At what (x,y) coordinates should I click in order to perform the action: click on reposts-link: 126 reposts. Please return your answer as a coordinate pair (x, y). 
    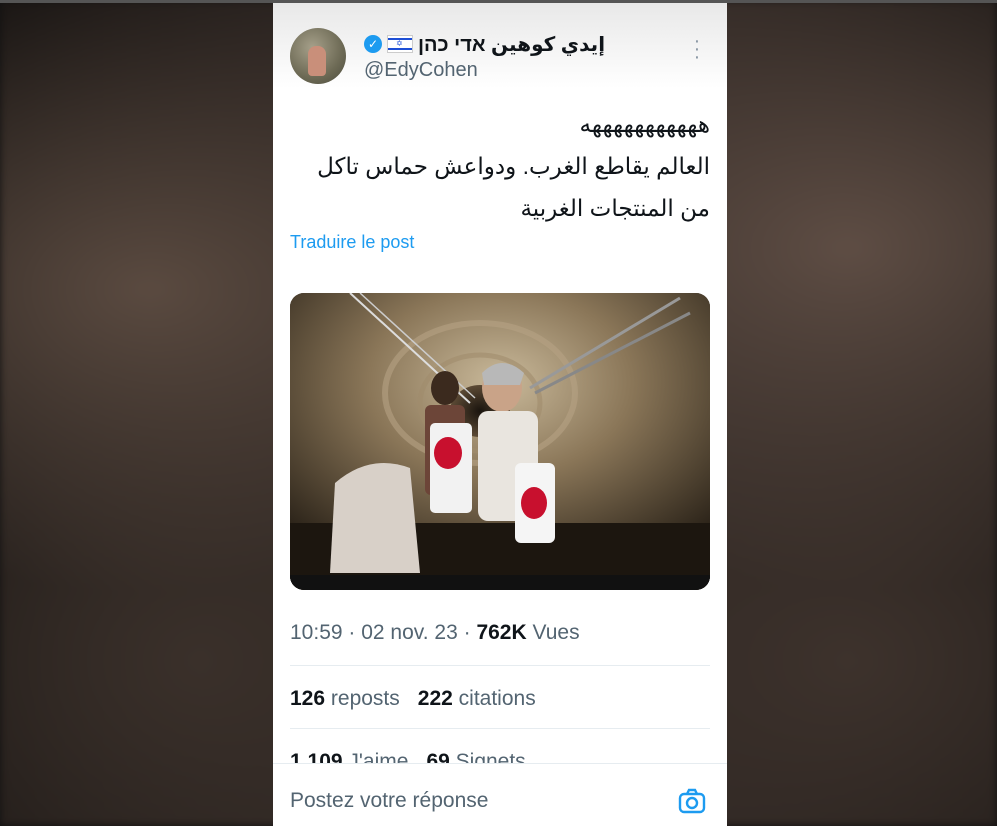
    Looking at the image, I should click on (345, 699).